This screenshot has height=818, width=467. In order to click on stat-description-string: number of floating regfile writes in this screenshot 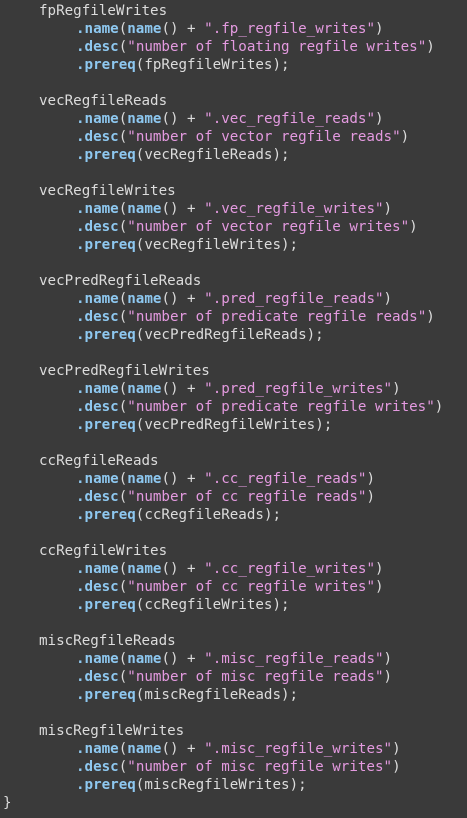, I will do `click(276, 47)`.